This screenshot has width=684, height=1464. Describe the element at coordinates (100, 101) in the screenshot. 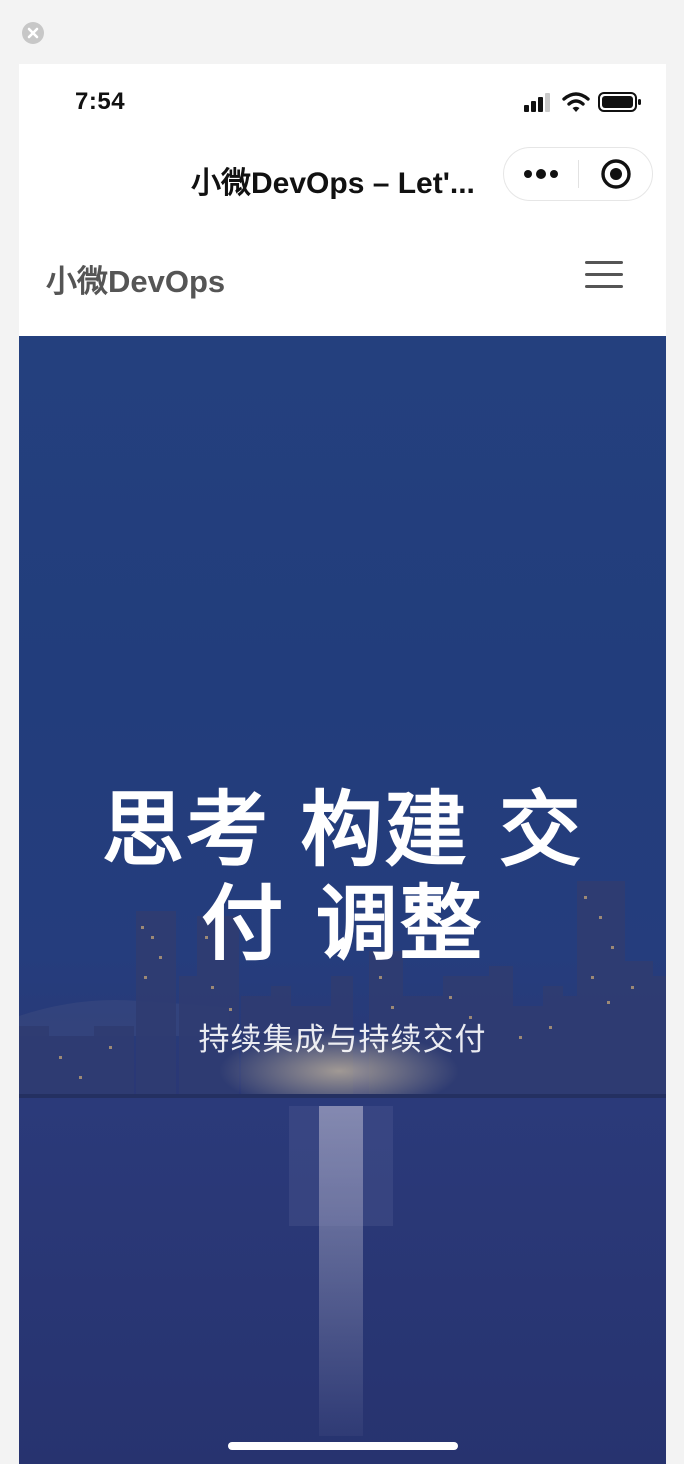

I see `status-time: 7:54` at that location.